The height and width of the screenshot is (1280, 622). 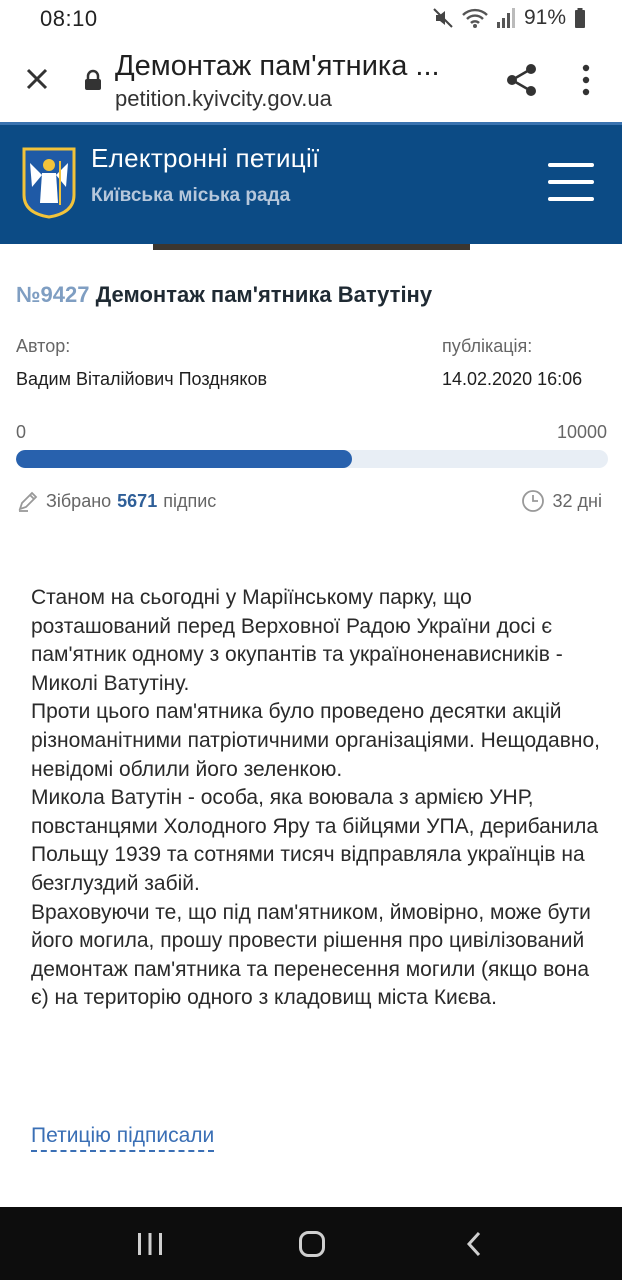 What do you see at coordinates (586, 80) in the screenshot?
I see `more-vert-icon` at bounding box center [586, 80].